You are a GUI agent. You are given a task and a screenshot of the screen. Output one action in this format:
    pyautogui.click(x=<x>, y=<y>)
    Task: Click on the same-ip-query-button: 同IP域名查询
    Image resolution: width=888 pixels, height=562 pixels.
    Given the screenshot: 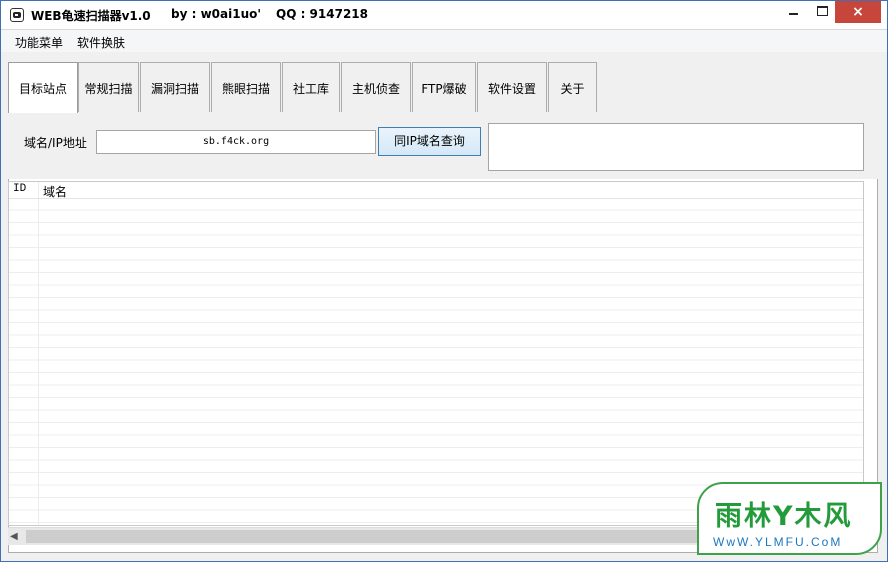 What is the action you would take?
    pyautogui.click(x=429, y=141)
    